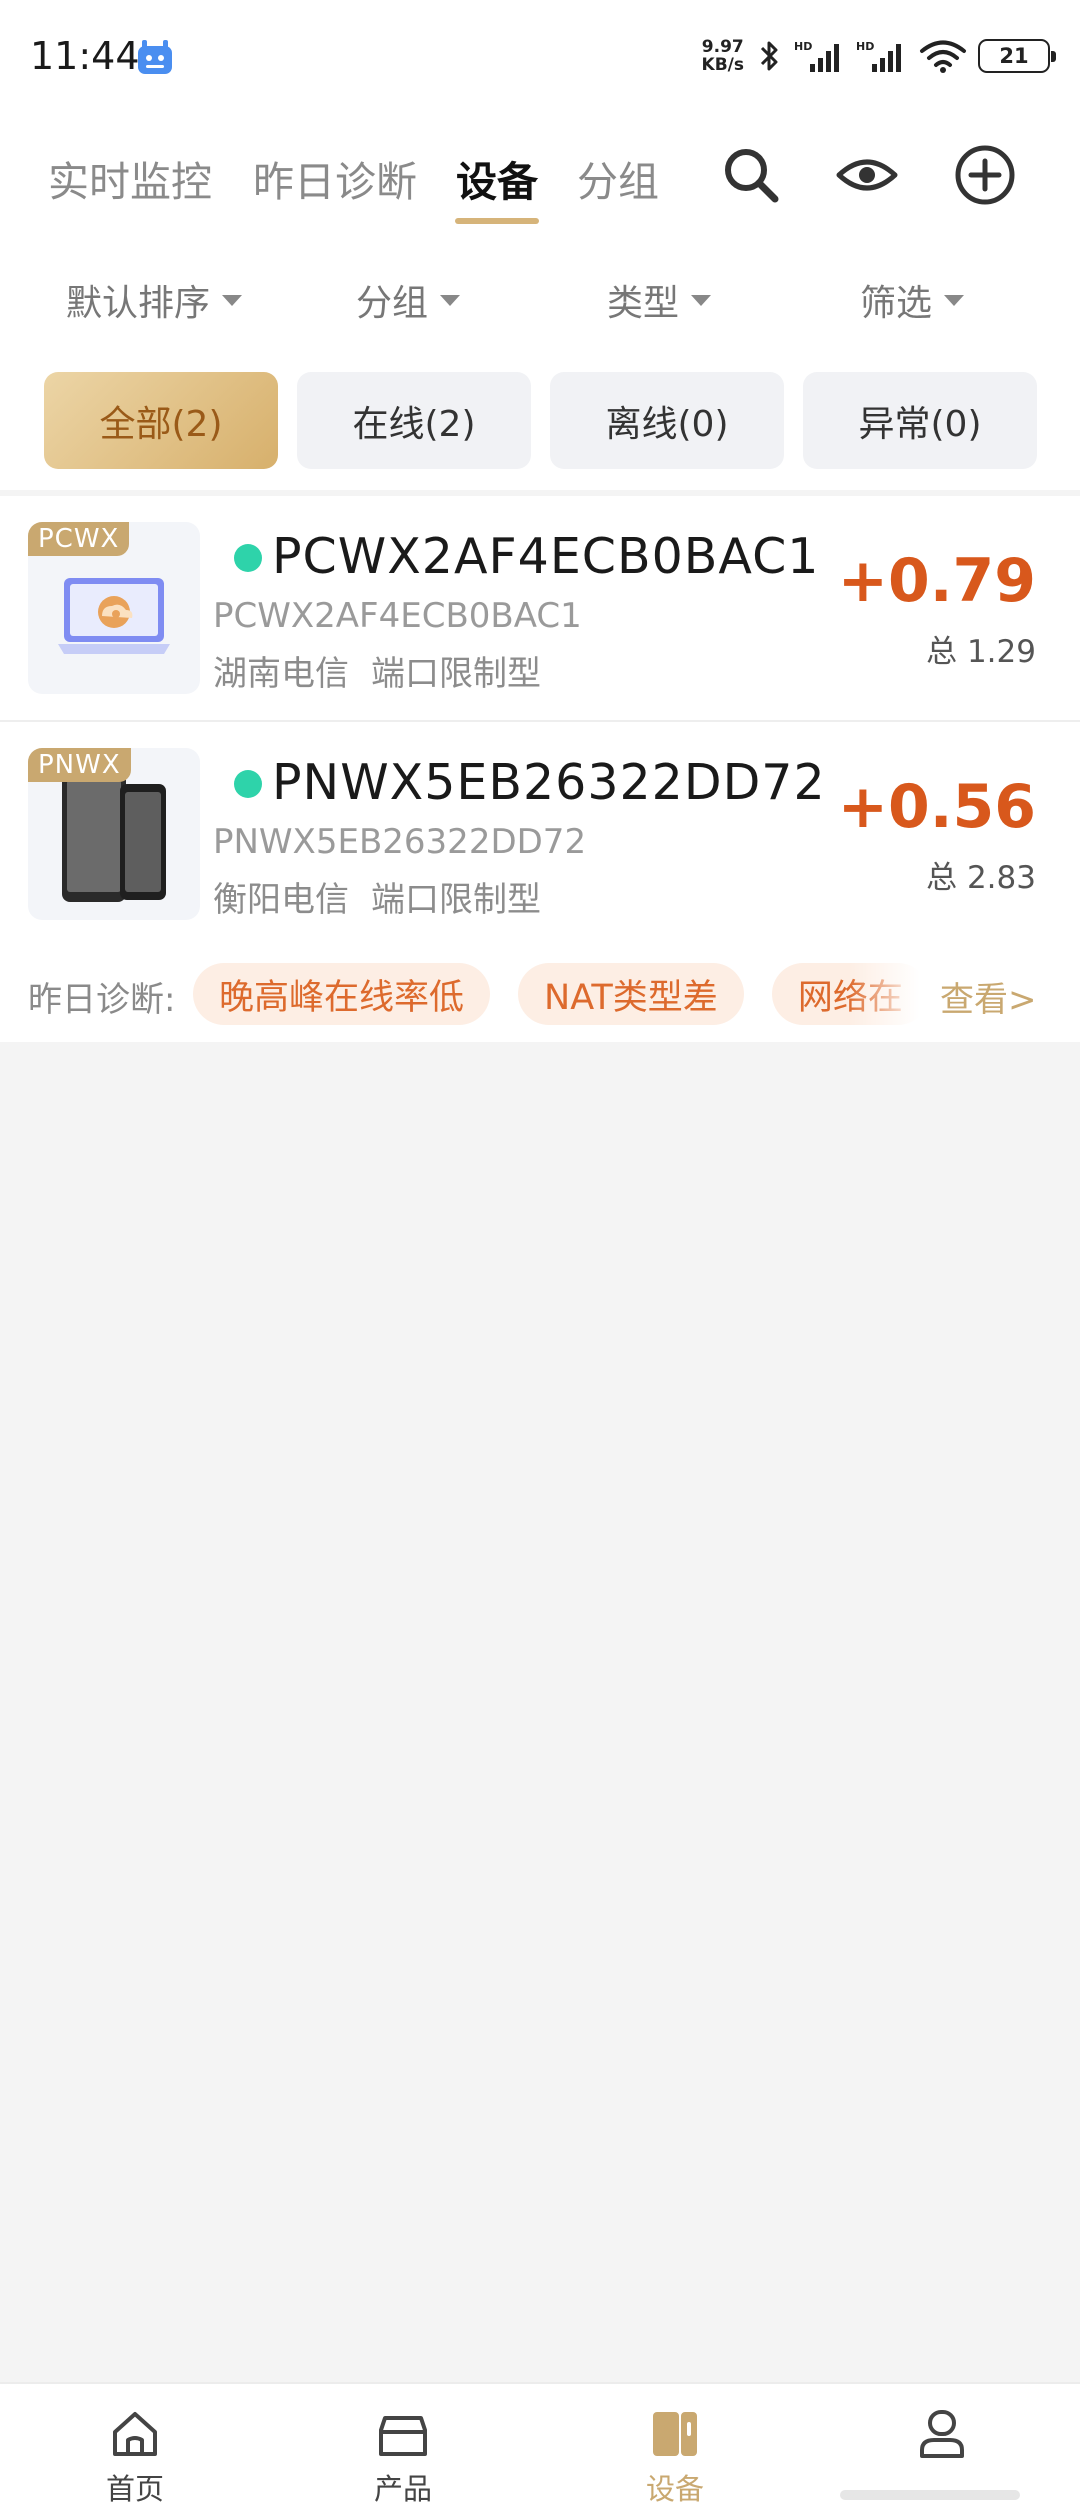 Image resolution: width=1080 pixels, height=2520 pixels. Describe the element at coordinates (943, 56) in the screenshot. I see `wifi-icon` at that location.